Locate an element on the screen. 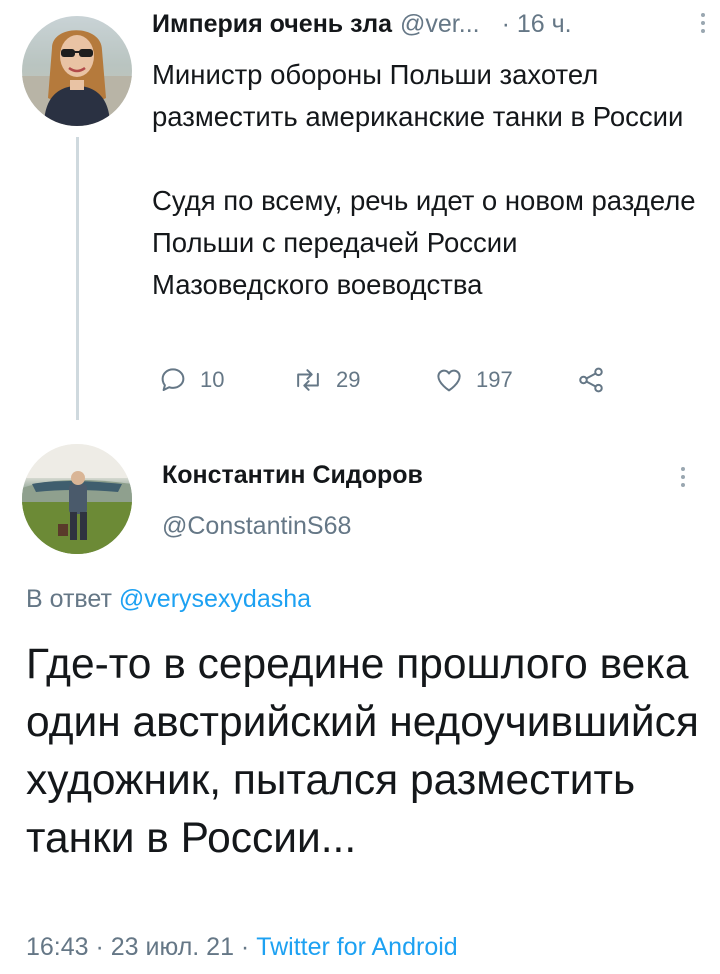  display-name: Империя очень зла is located at coordinates (272, 24).